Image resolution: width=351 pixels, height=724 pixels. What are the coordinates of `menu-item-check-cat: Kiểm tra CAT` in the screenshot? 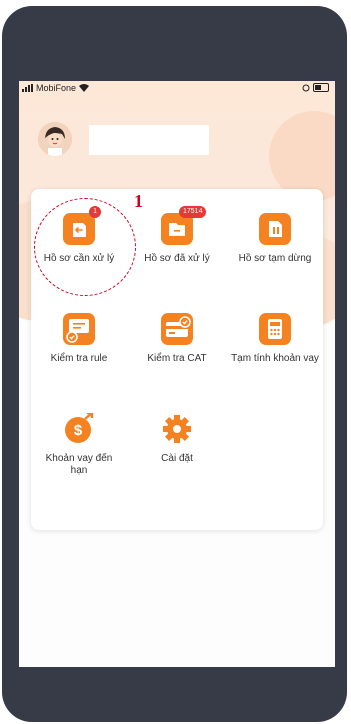 It's located at (177, 339).